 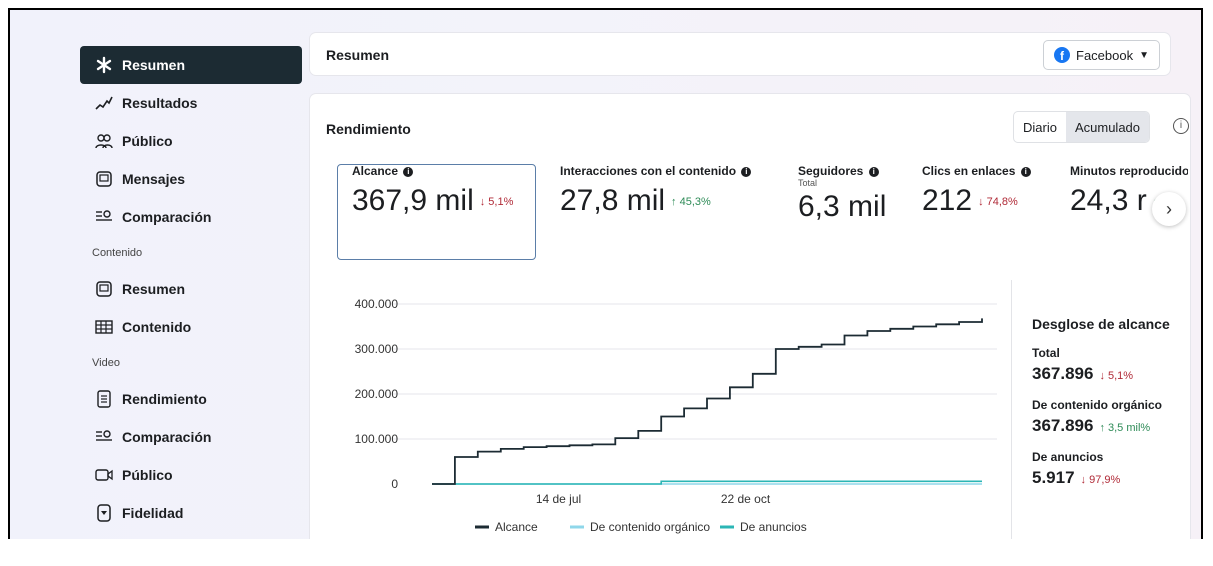 I want to click on y-tick-label: 200.000, so click(x=377, y=394).